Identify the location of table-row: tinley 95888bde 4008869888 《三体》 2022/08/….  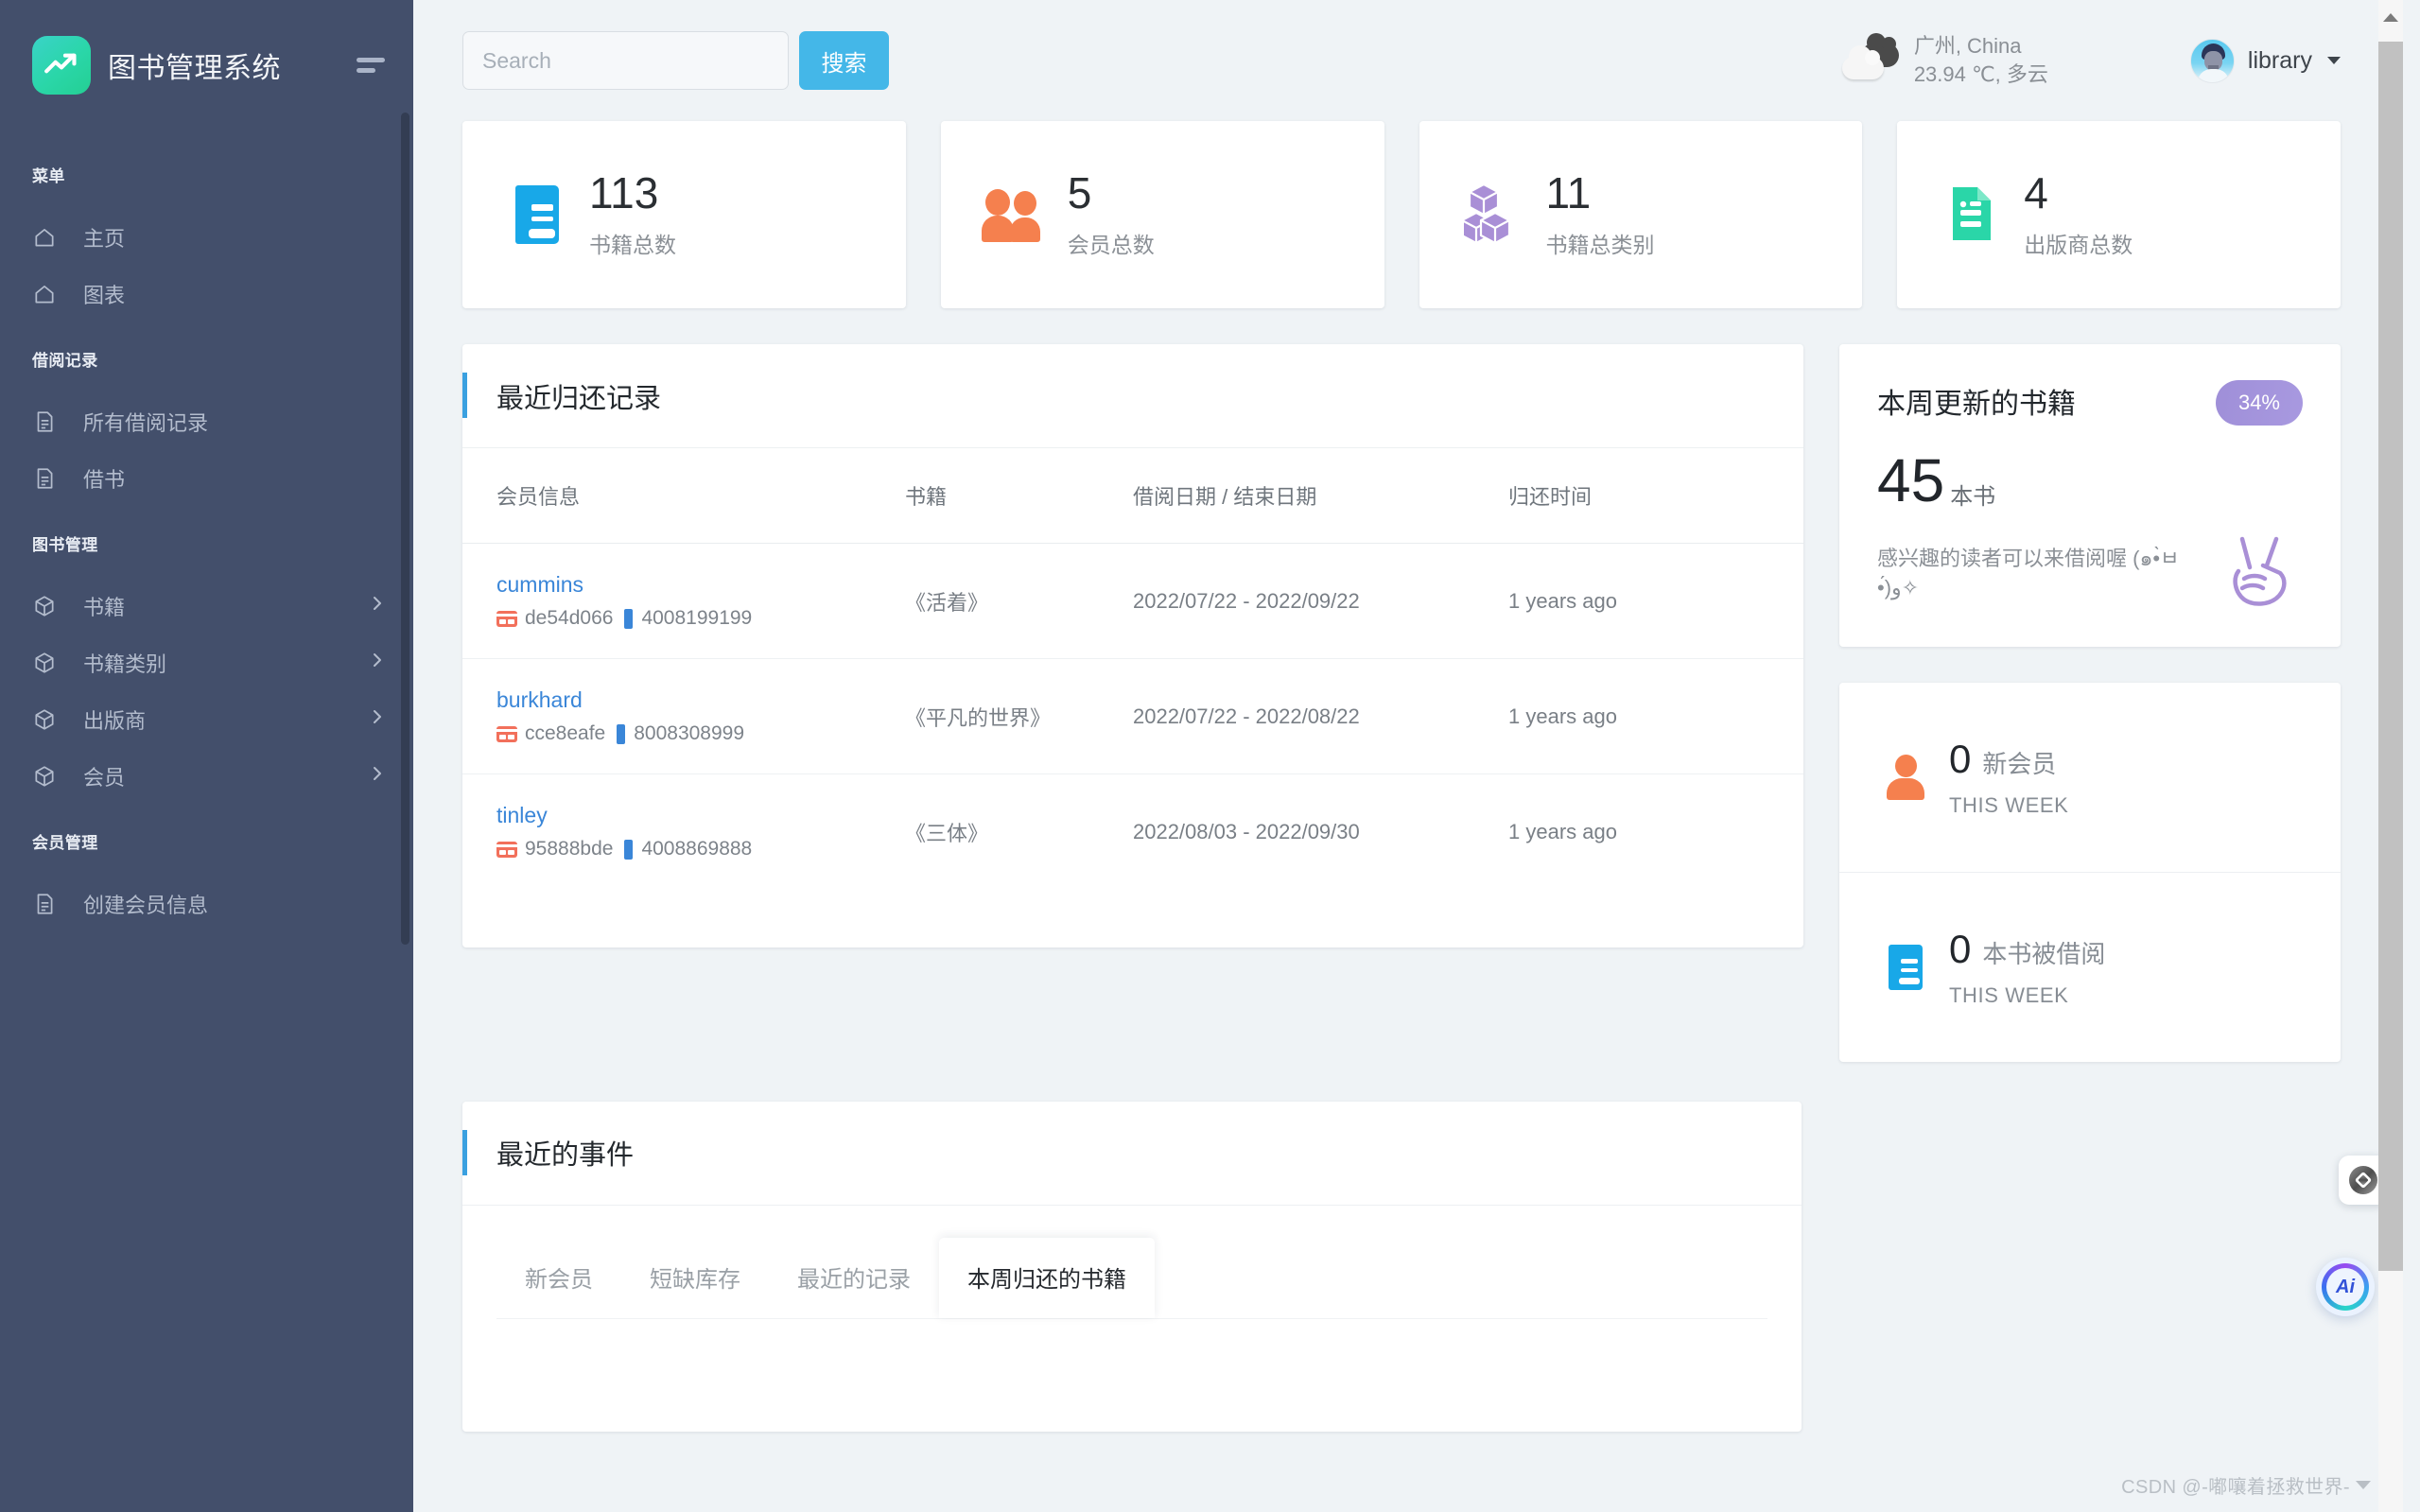
(1133, 832).